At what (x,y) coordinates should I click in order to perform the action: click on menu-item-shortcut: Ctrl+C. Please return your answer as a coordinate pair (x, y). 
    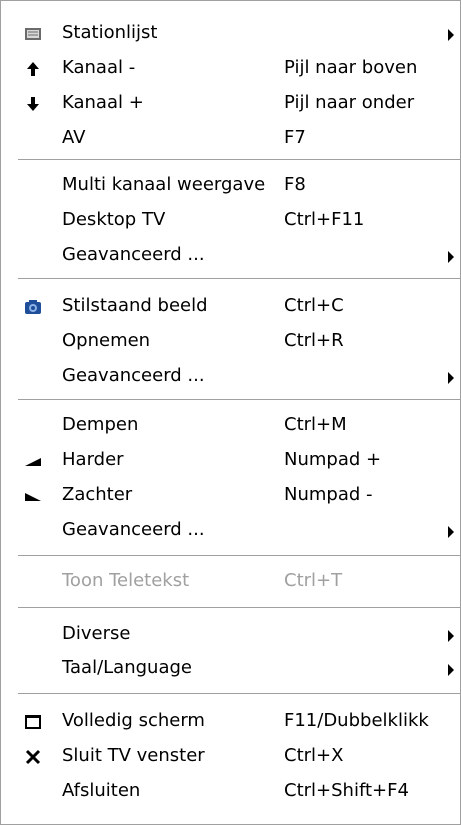
    Looking at the image, I should click on (314, 305).